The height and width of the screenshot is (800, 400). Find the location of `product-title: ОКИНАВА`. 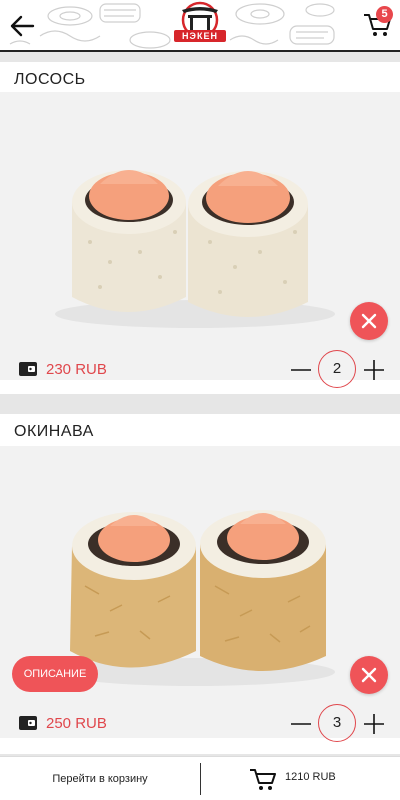

product-title: ОКИНАВА is located at coordinates (54, 431).